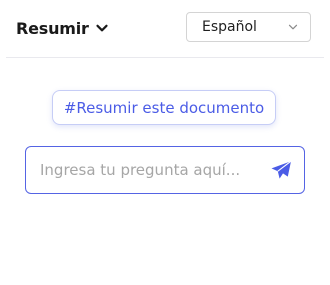  I want to click on send-icon, so click(281, 169).